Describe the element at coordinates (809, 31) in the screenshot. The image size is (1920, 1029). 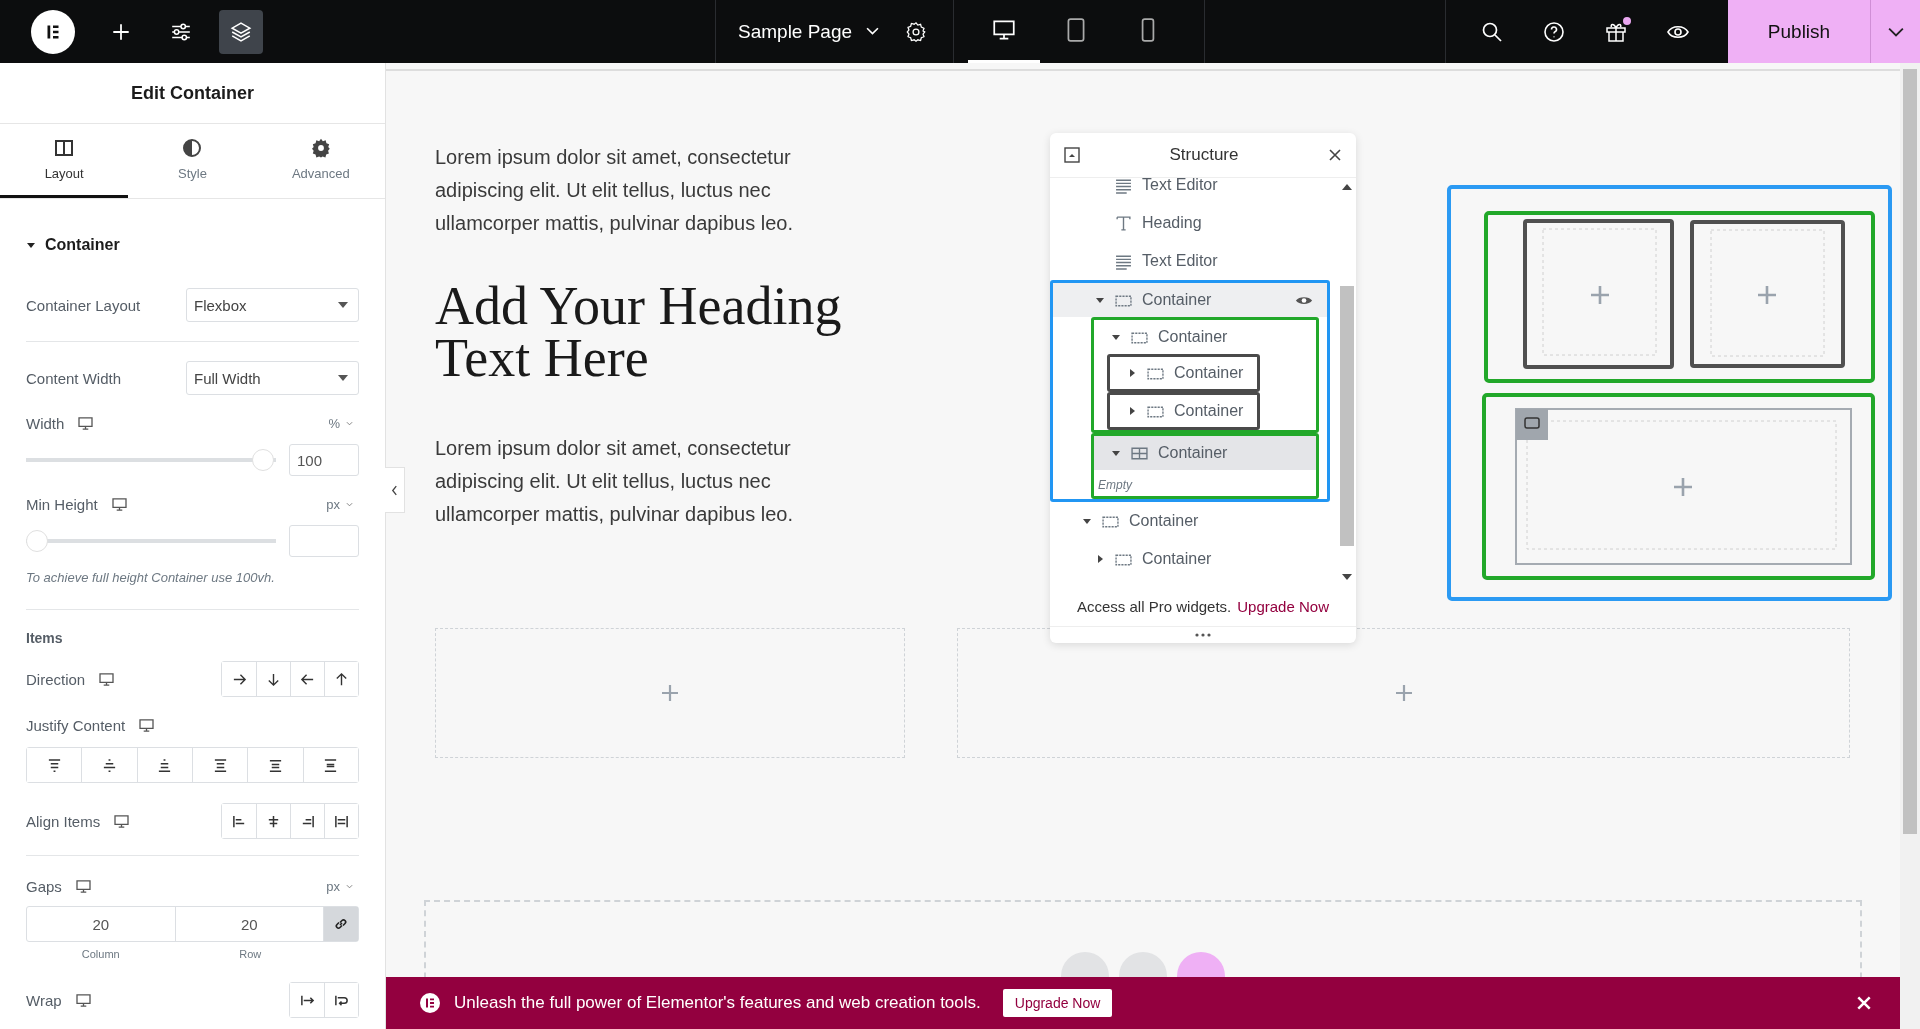
I see `page-selector: Sample Page` at that location.